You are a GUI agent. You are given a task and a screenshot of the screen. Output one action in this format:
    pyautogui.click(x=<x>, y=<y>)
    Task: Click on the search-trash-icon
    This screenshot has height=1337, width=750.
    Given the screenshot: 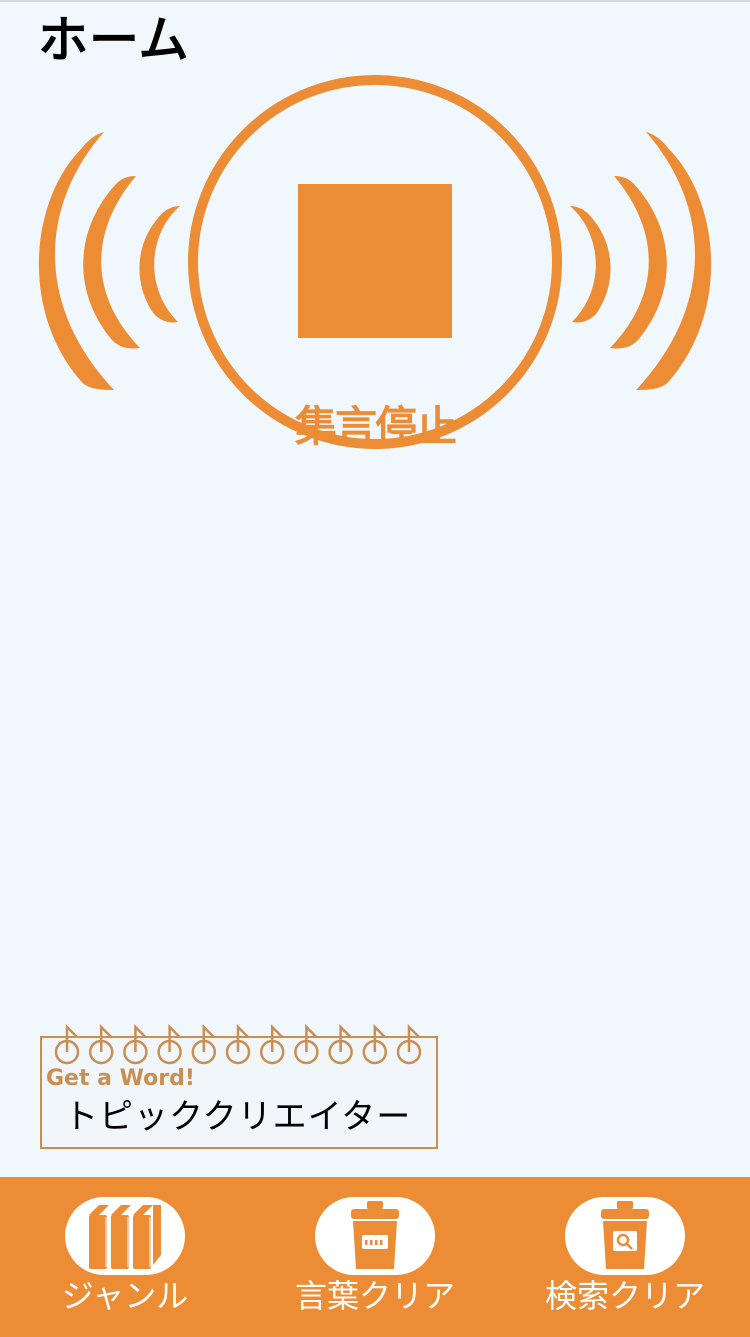 What is the action you would take?
    pyautogui.click(x=625, y=1235)
    